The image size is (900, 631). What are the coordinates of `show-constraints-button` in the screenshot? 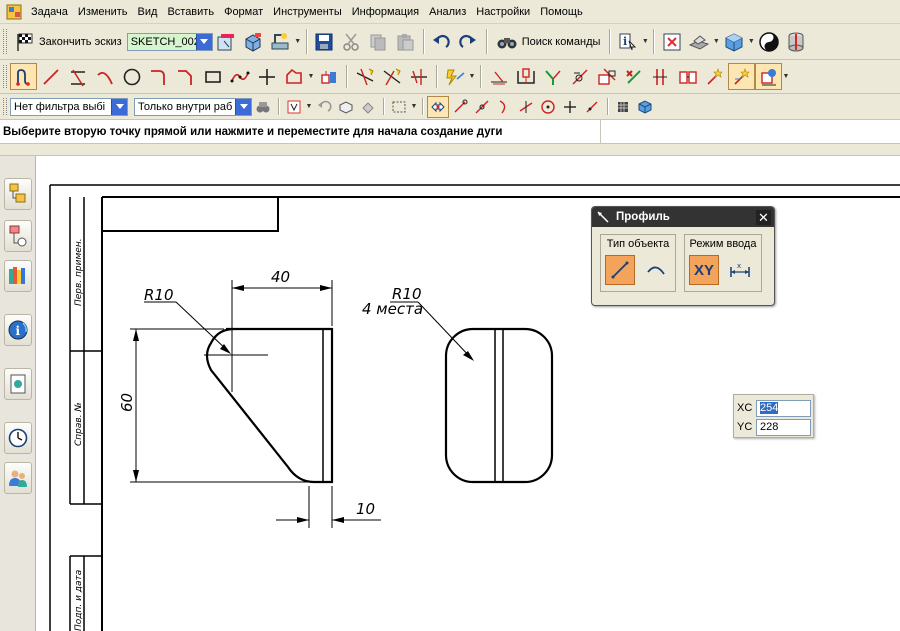 It's located at (579, 76).